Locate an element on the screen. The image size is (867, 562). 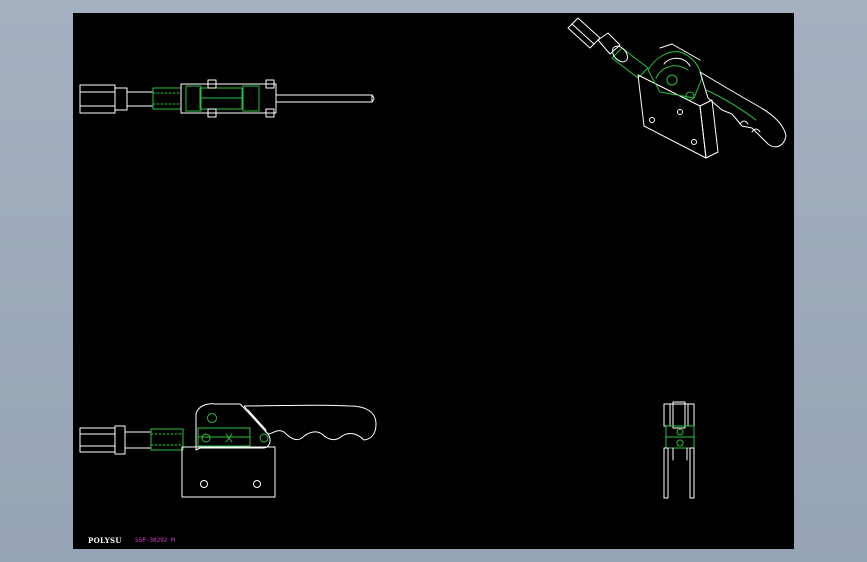
side-view-plate-left is located at coordinates (666, 473).